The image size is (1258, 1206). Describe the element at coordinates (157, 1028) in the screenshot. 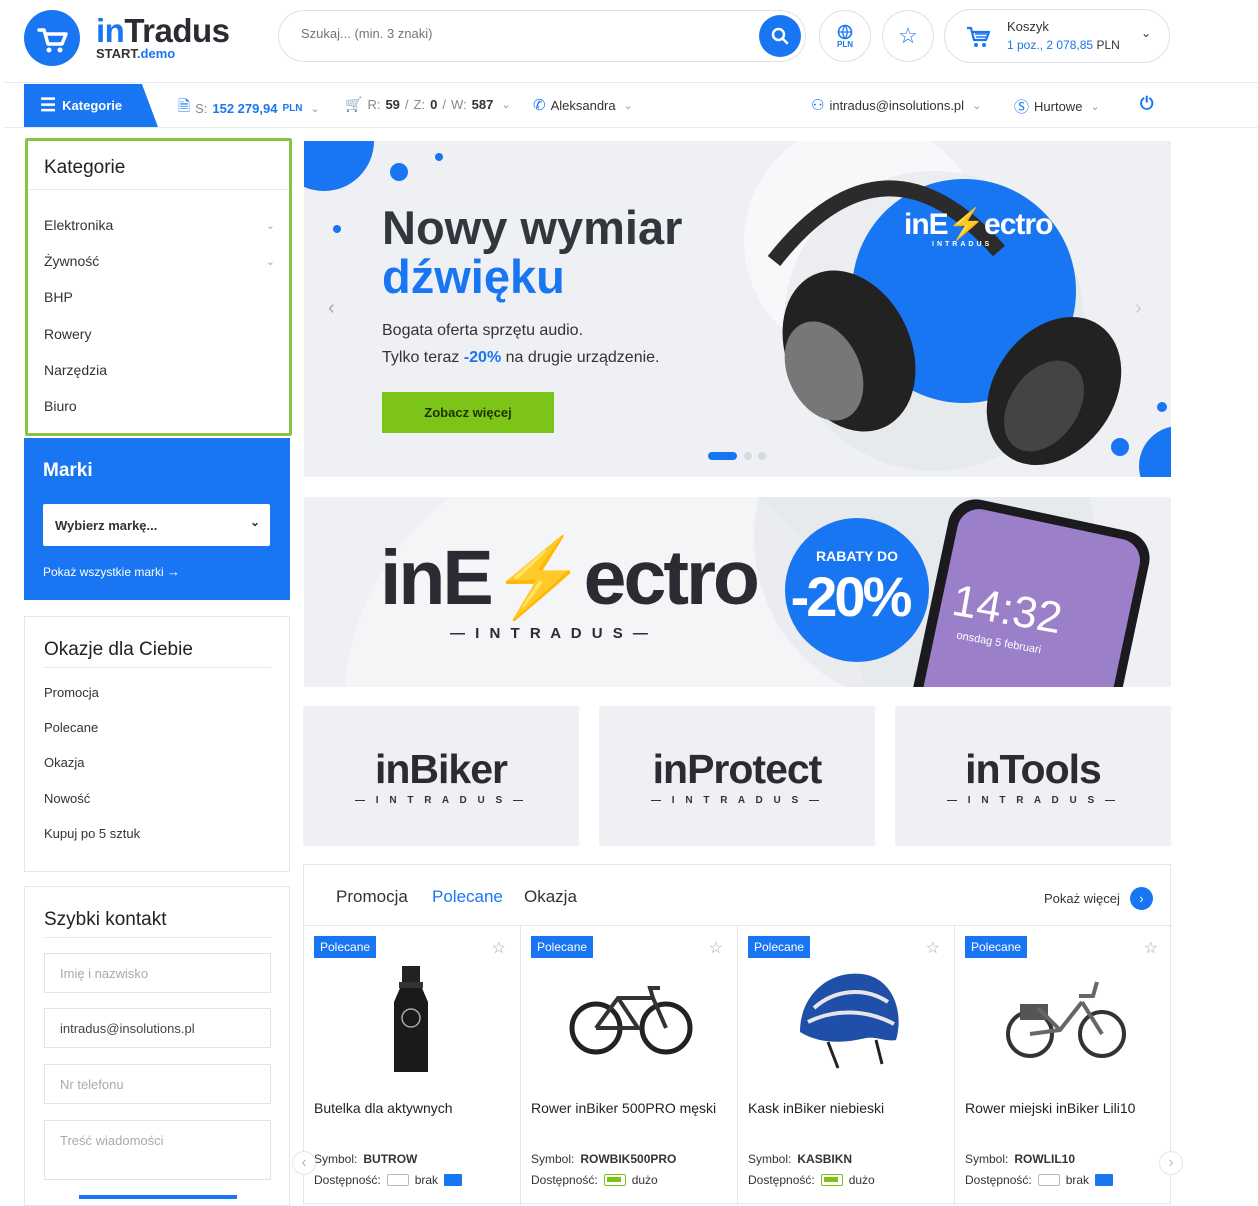

I see `email-field: intradus@insolutions.pl` at that location.